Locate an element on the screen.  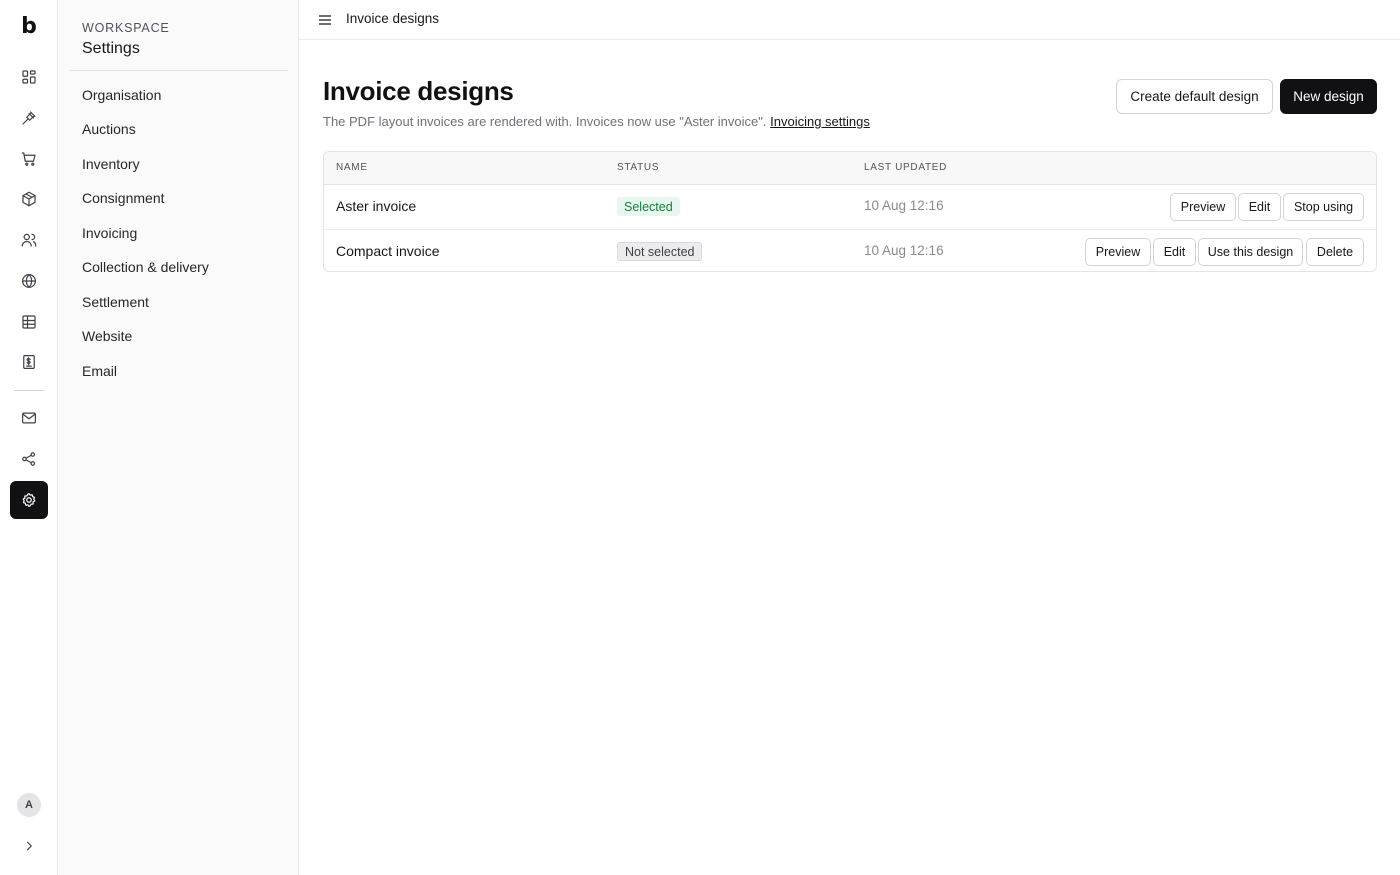
table-header: NAME STATUS LAST UPDATED is located at coordinates (850, 168).